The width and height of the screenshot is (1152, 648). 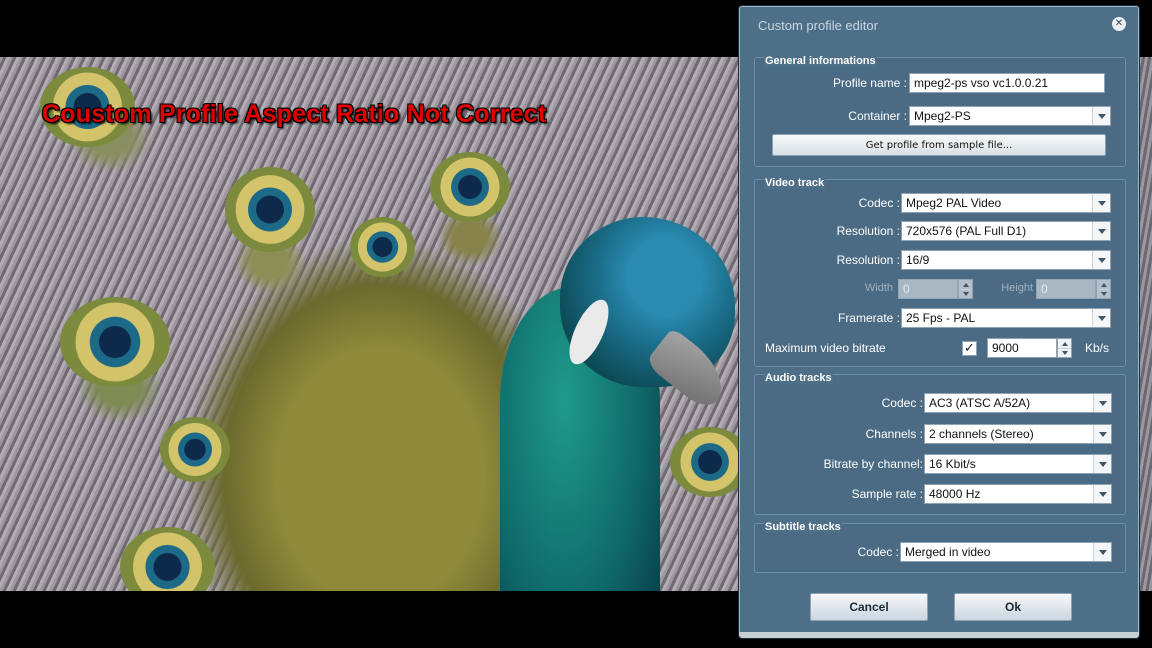 I want to click on subtitle-codec-select: Merged in video, so click(x=1006, y=552).